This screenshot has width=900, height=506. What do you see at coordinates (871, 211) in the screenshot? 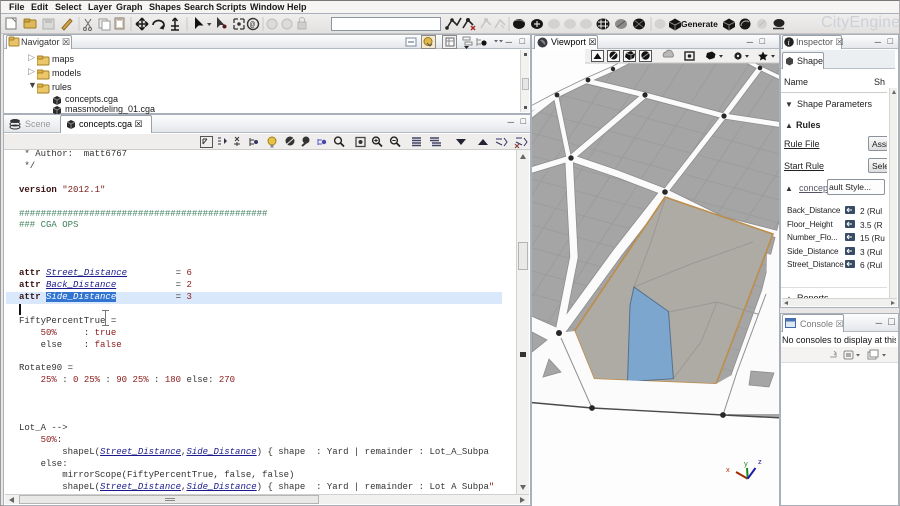
I see `svg-text: 2 (Rul` at bounding box center [871, 211].